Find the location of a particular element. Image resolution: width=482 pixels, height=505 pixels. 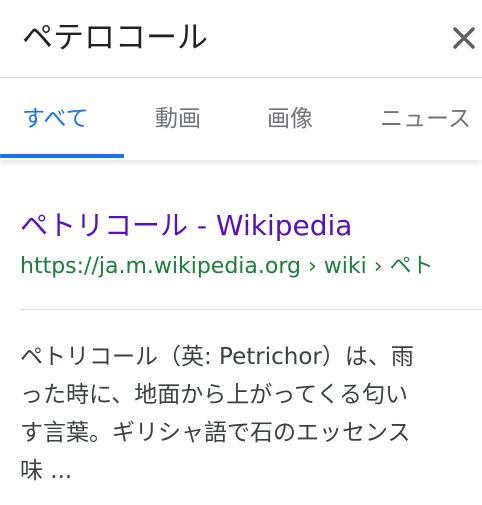

clear-search-button is located at coordinates (464, 38).